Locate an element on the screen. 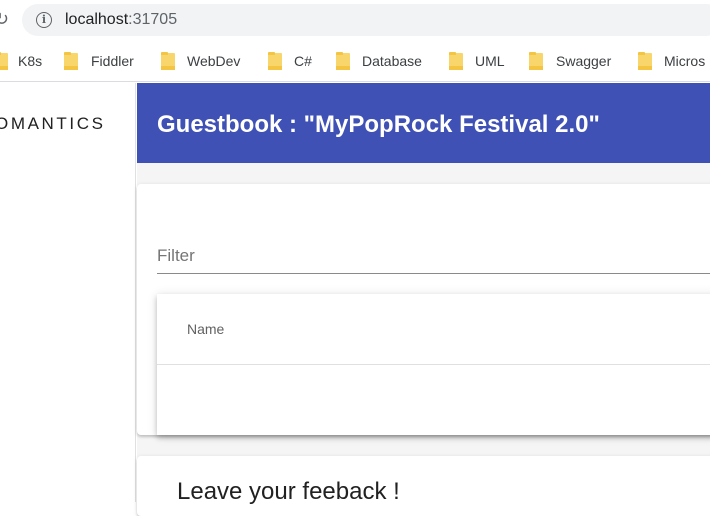 This screenshot has width=710, height=516. app-header: Guestbook : "MyPopRock Festival 2.0" is located at coordinates (423, 123).